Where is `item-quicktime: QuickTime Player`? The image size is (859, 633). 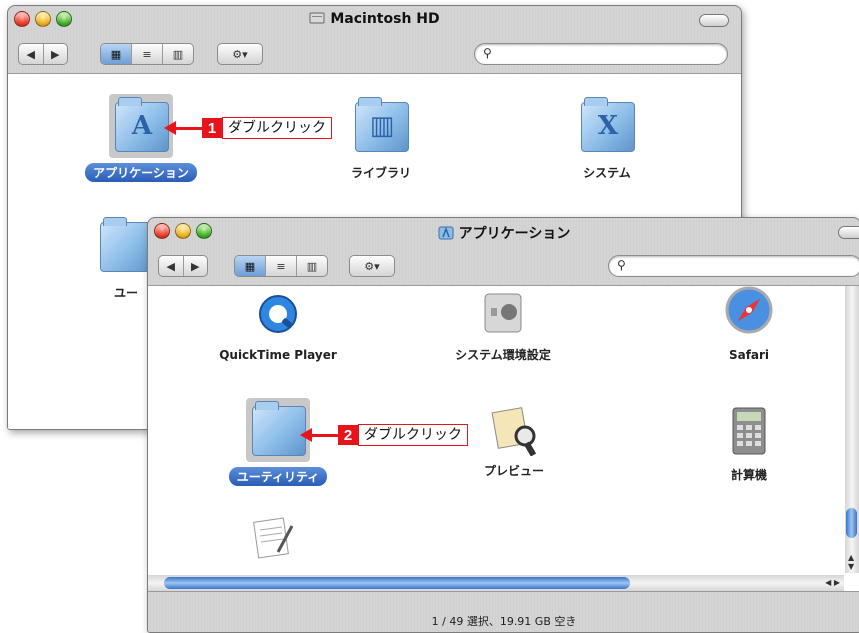
item-quicktime: QuickTime Player is located at coordinates (278, 327).